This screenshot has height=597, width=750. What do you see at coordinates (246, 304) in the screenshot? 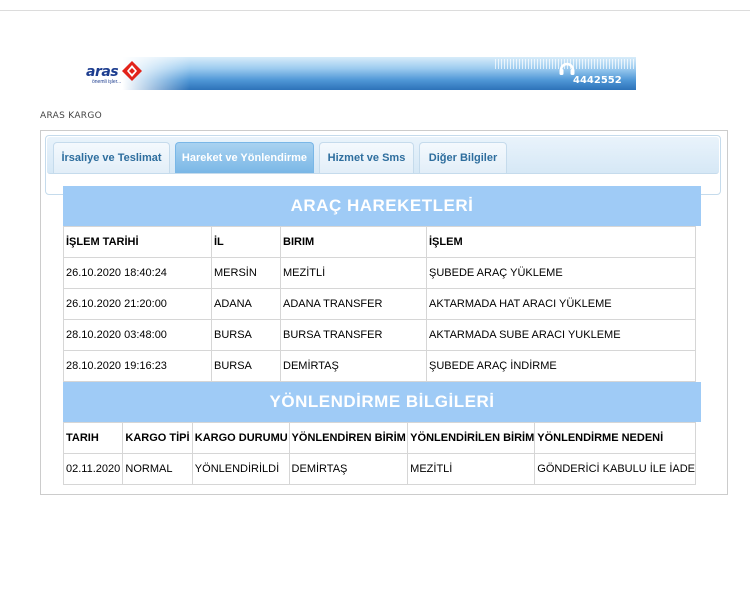
I see `table-cell: ADANA` at bounding box center [246, 304].